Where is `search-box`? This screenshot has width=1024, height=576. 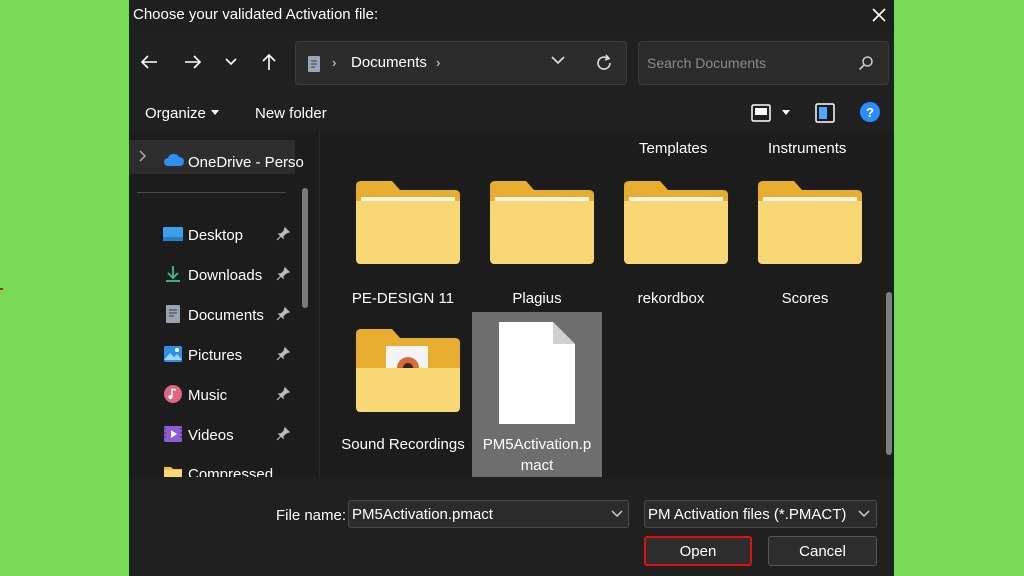
search-box is located at coordinates (763, 63).